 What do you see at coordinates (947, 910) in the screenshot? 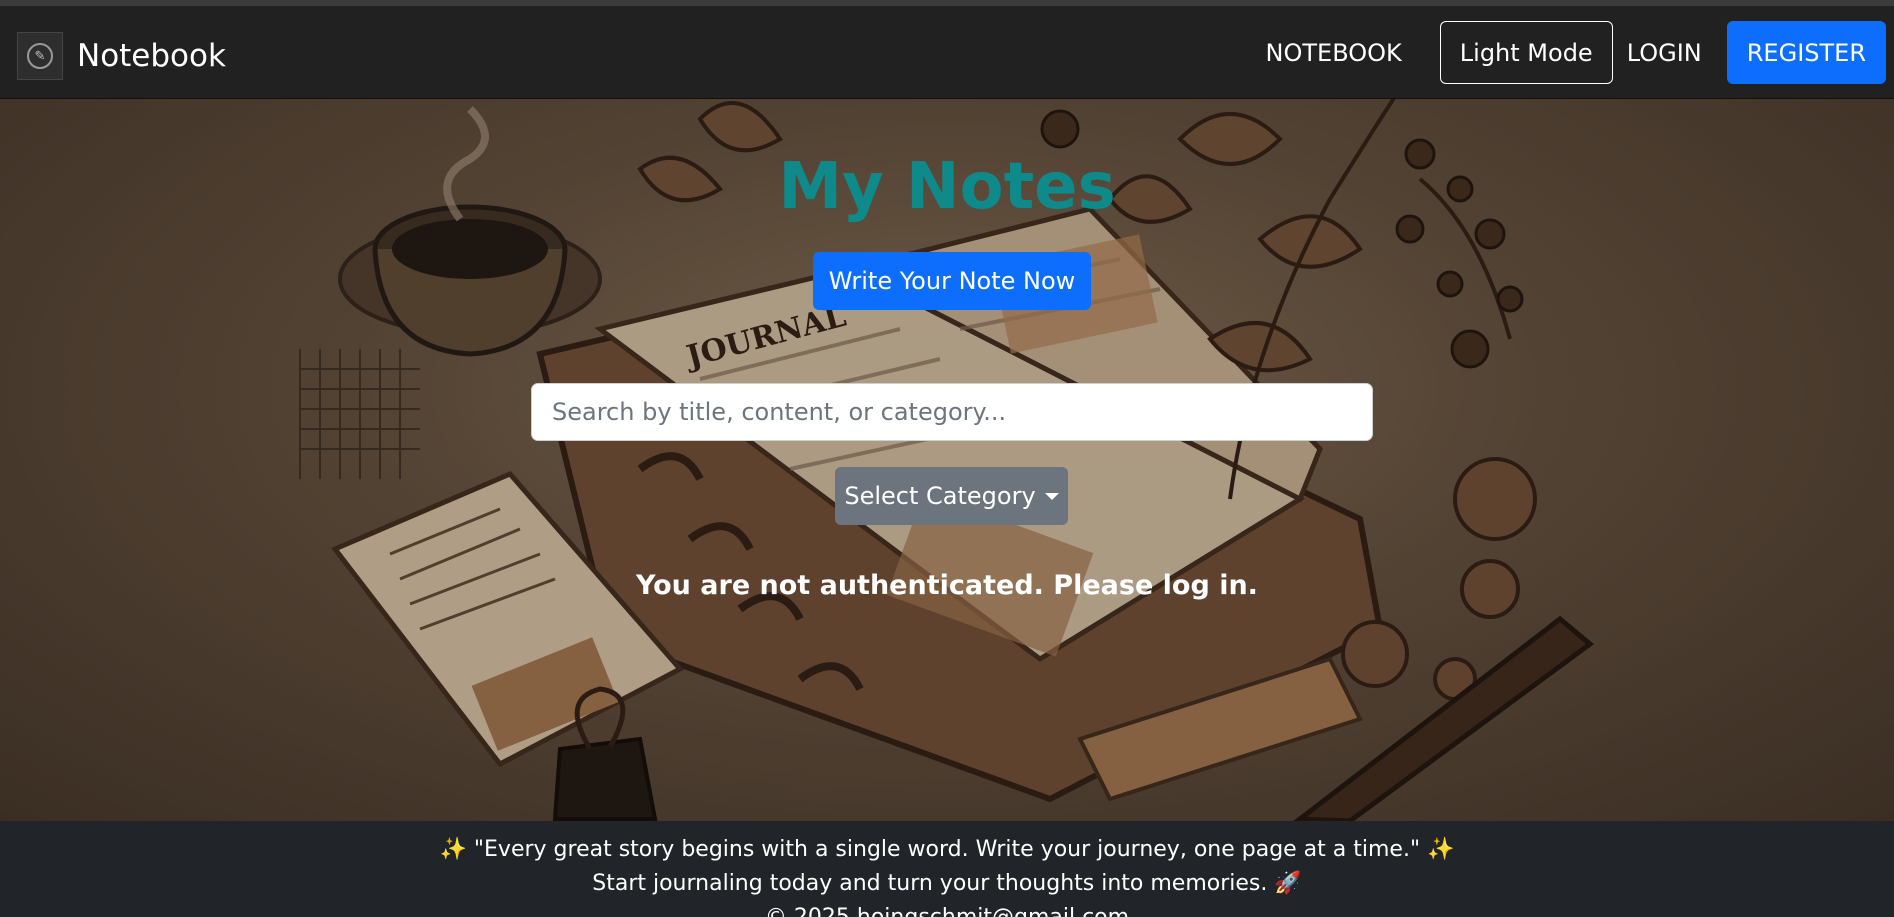
I see `footer-copyright: © 2025 hoingschmit@gmail.com` at bounding box center [947, 910].